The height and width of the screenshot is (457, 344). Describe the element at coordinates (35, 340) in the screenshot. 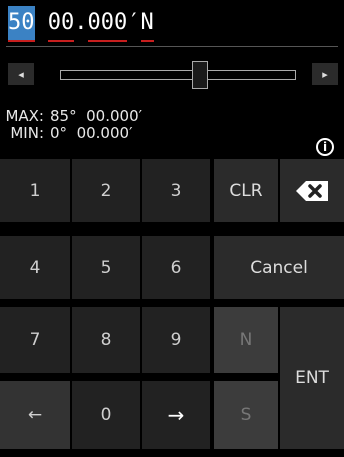

I see `key-7: 7` at that location.